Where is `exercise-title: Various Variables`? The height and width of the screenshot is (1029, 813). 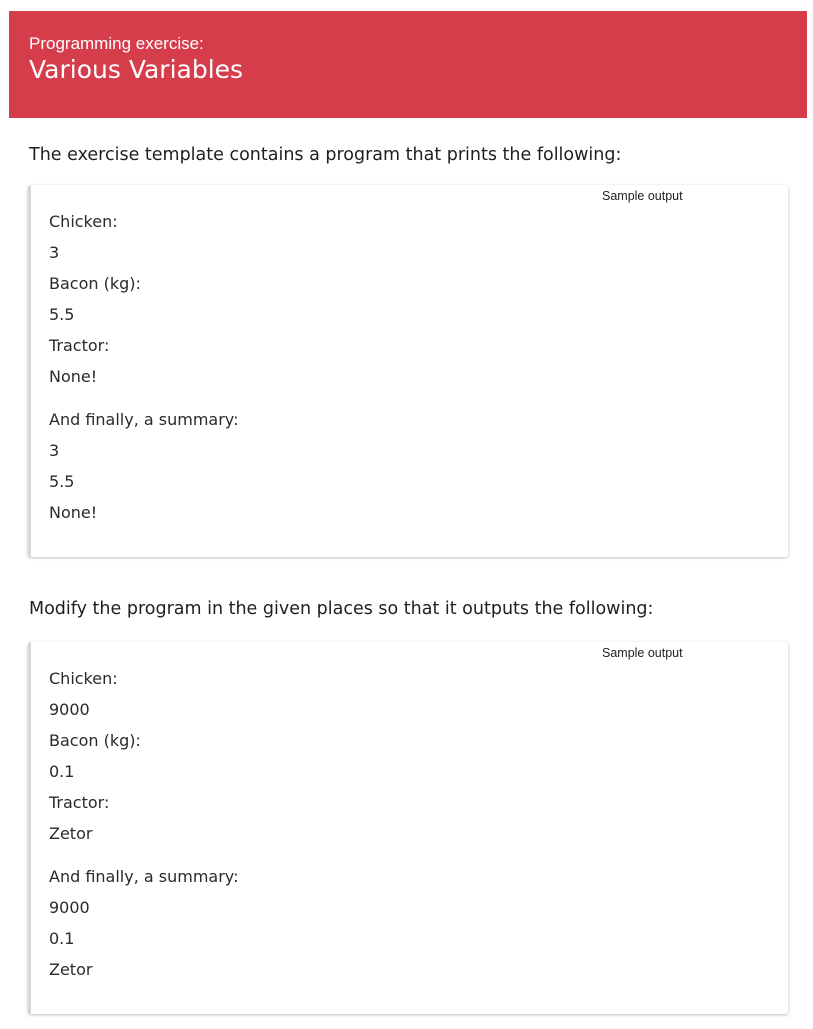 exercise-title: Various Variables is located at coordinates (136, 69).